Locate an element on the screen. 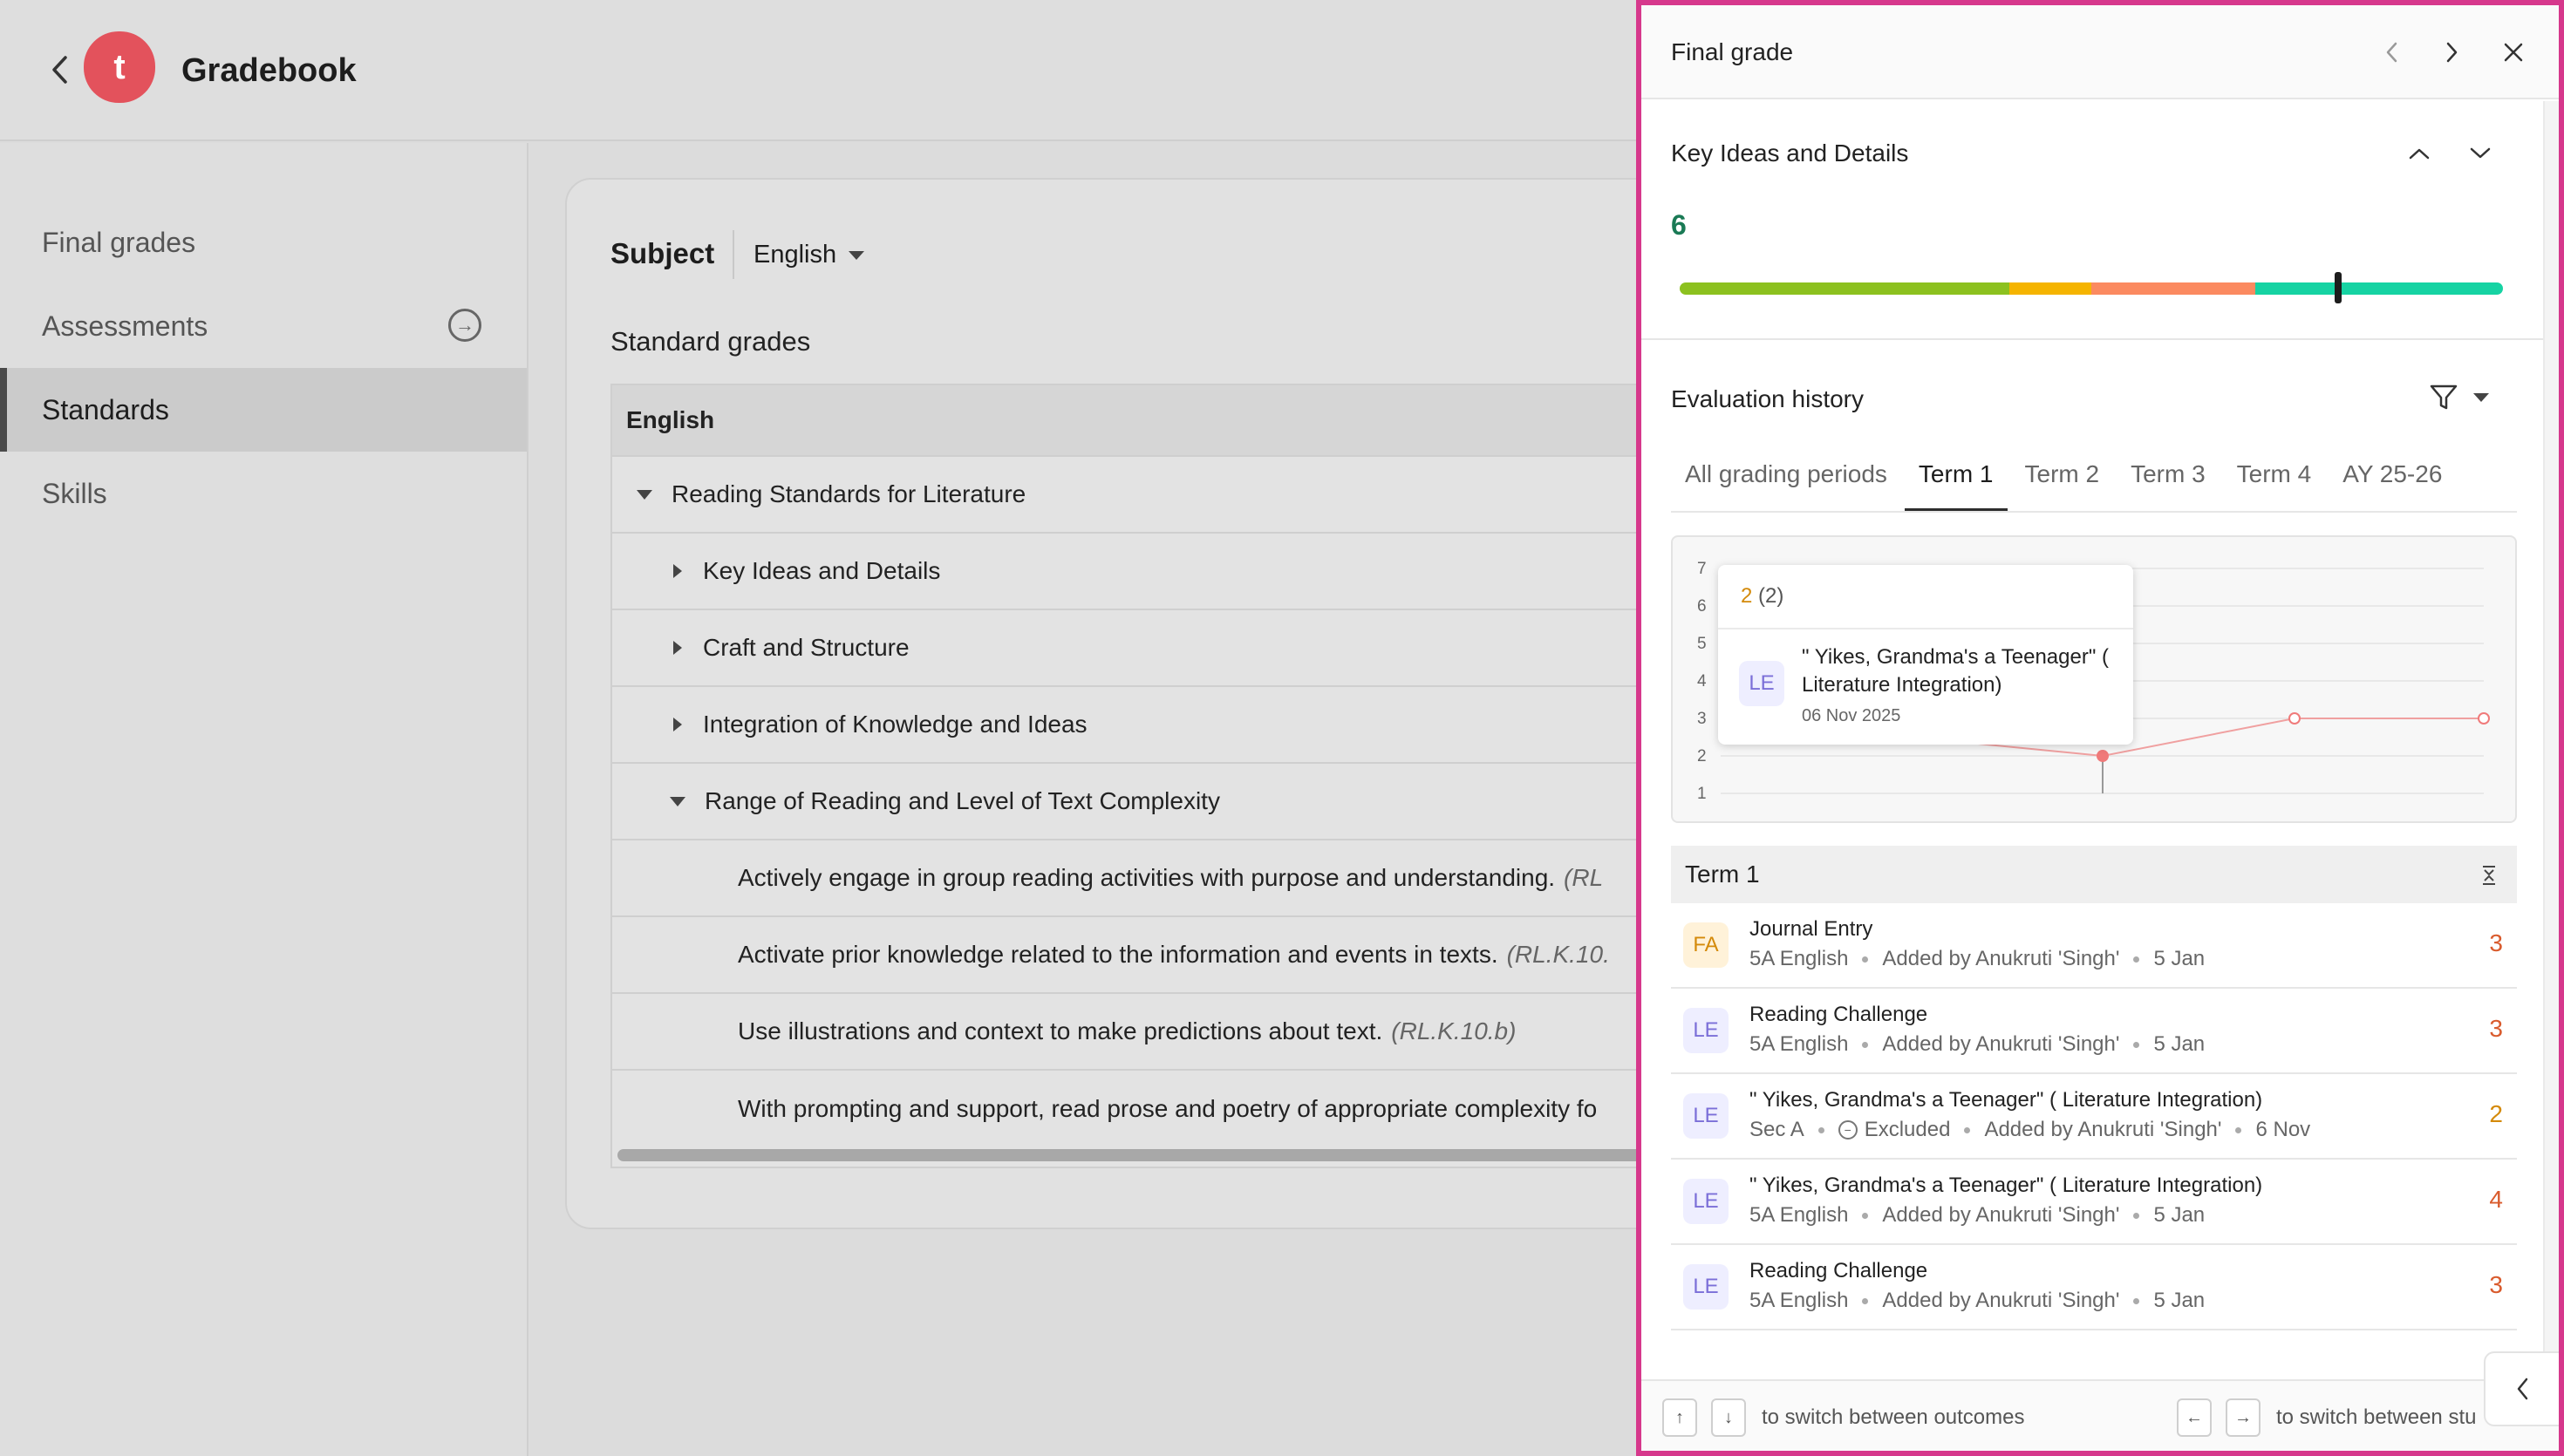 The height and width of the screenshot is (1456, 2564). app-logo: t is located at coordinates (119, 67).